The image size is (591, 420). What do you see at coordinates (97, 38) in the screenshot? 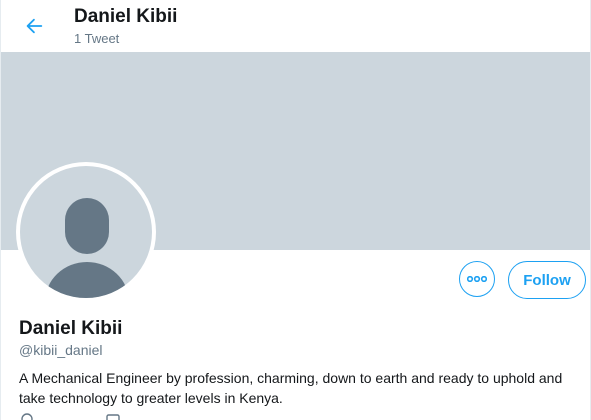
I see `tweet-count: 1 Tweet` at bounding box center [97, 38].